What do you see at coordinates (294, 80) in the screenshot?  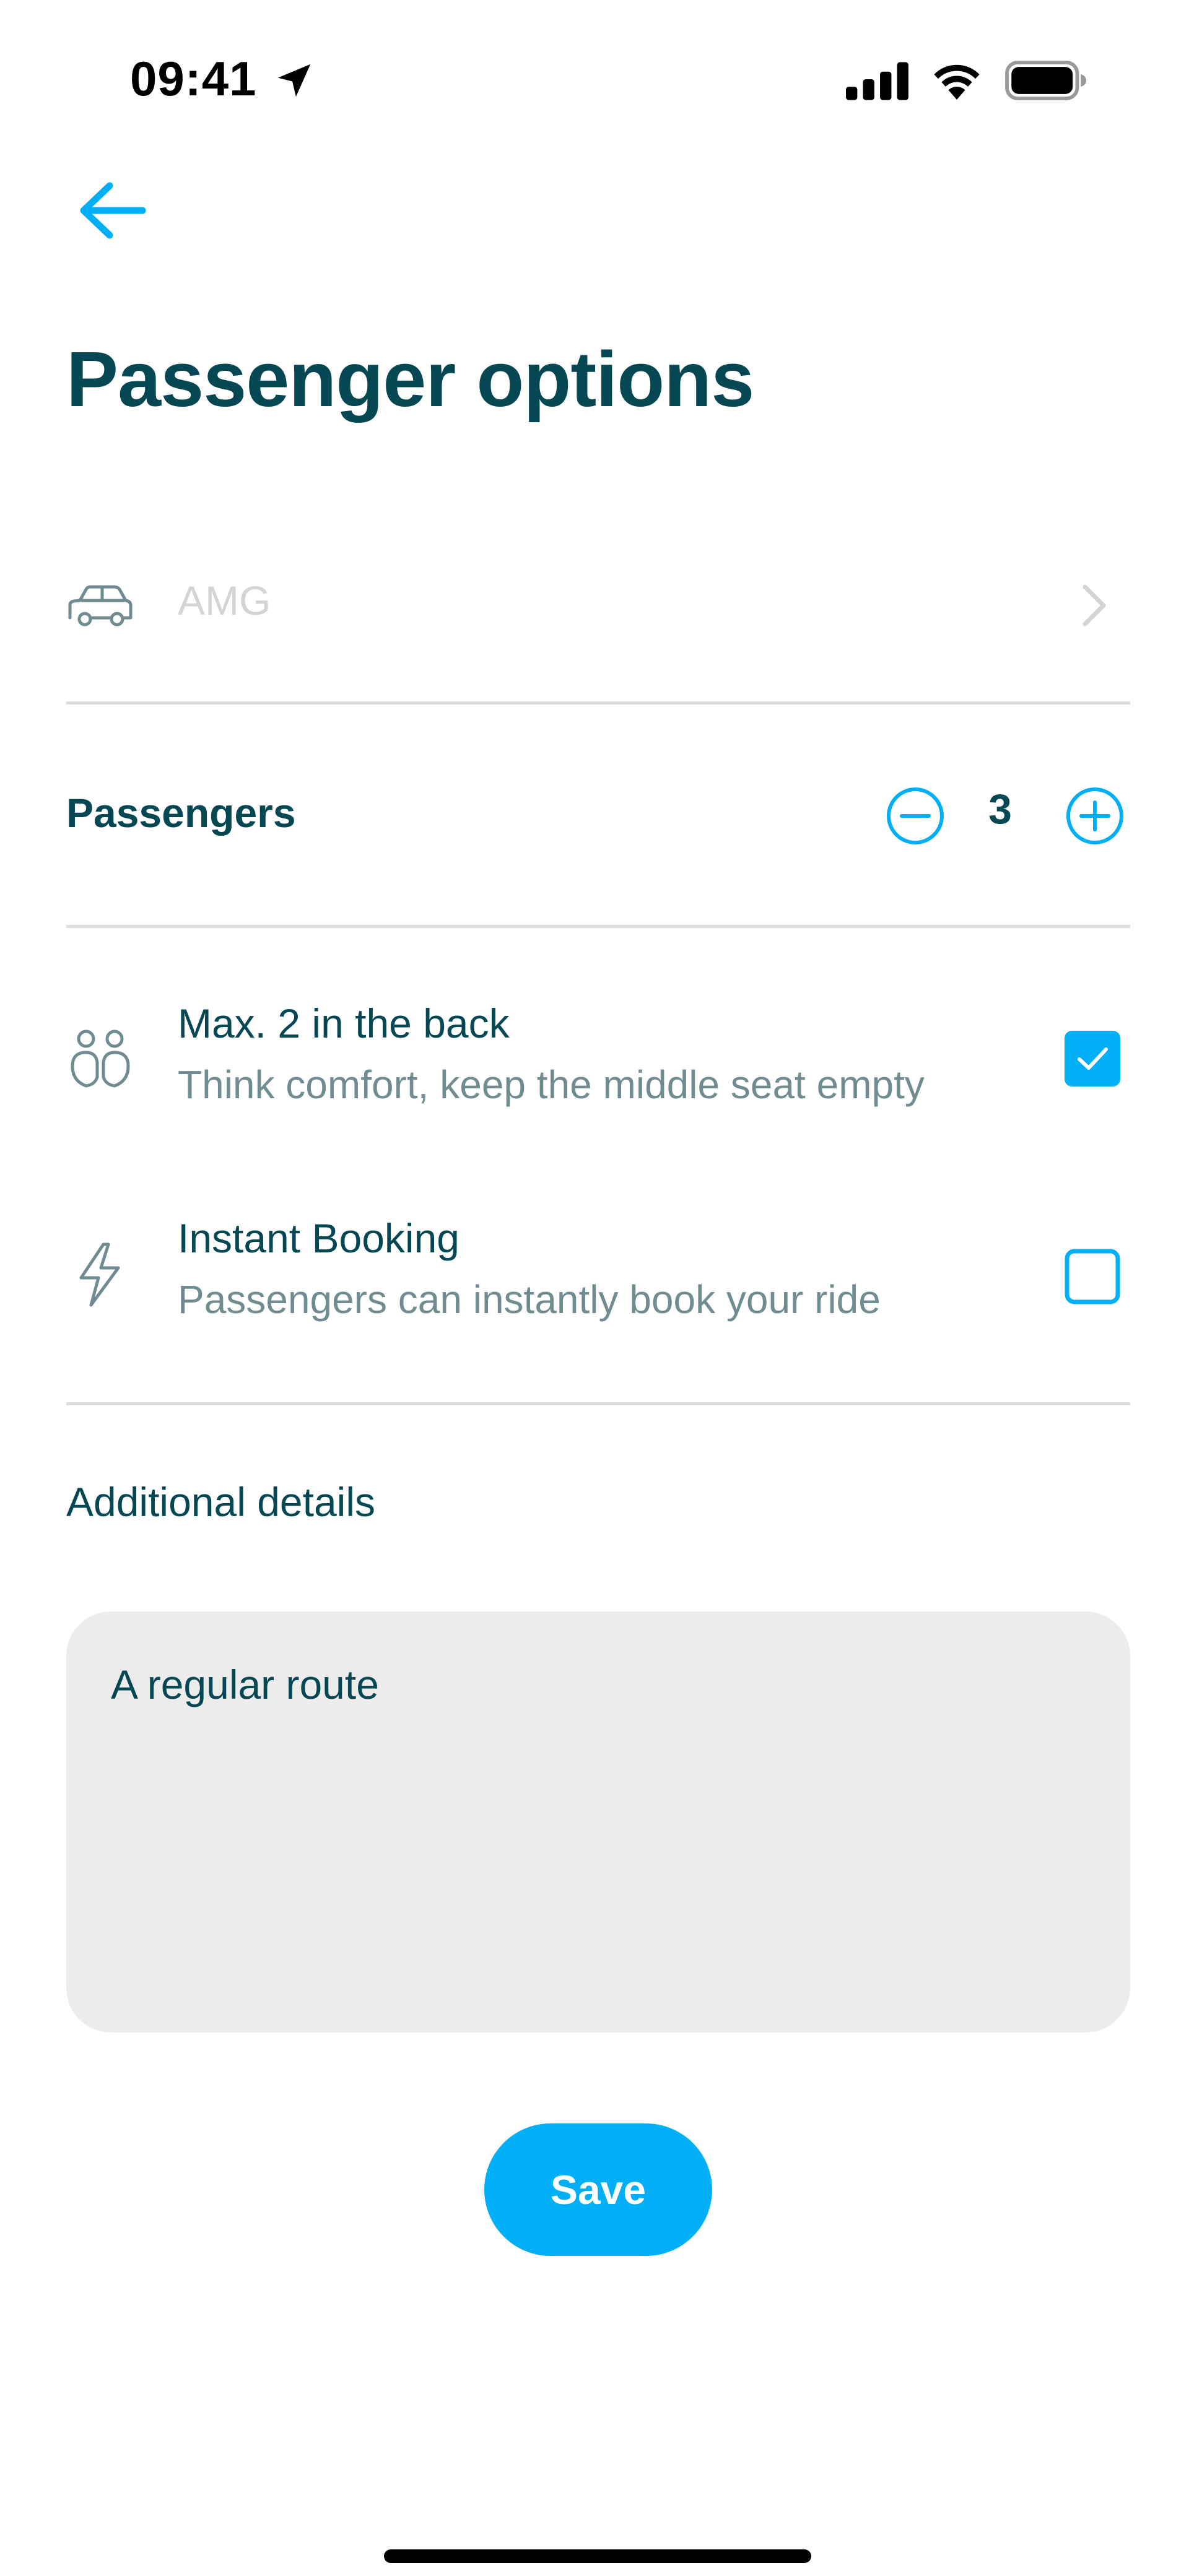 I see `location-arrow-icon` at bounding box center [294, 80].